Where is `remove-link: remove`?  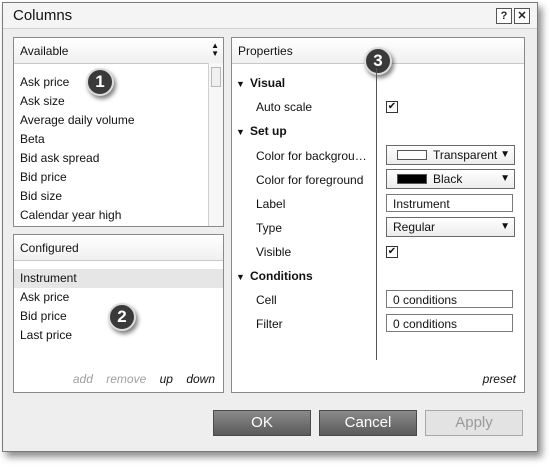
remove-link: remove is located at coordinates (126, 379).